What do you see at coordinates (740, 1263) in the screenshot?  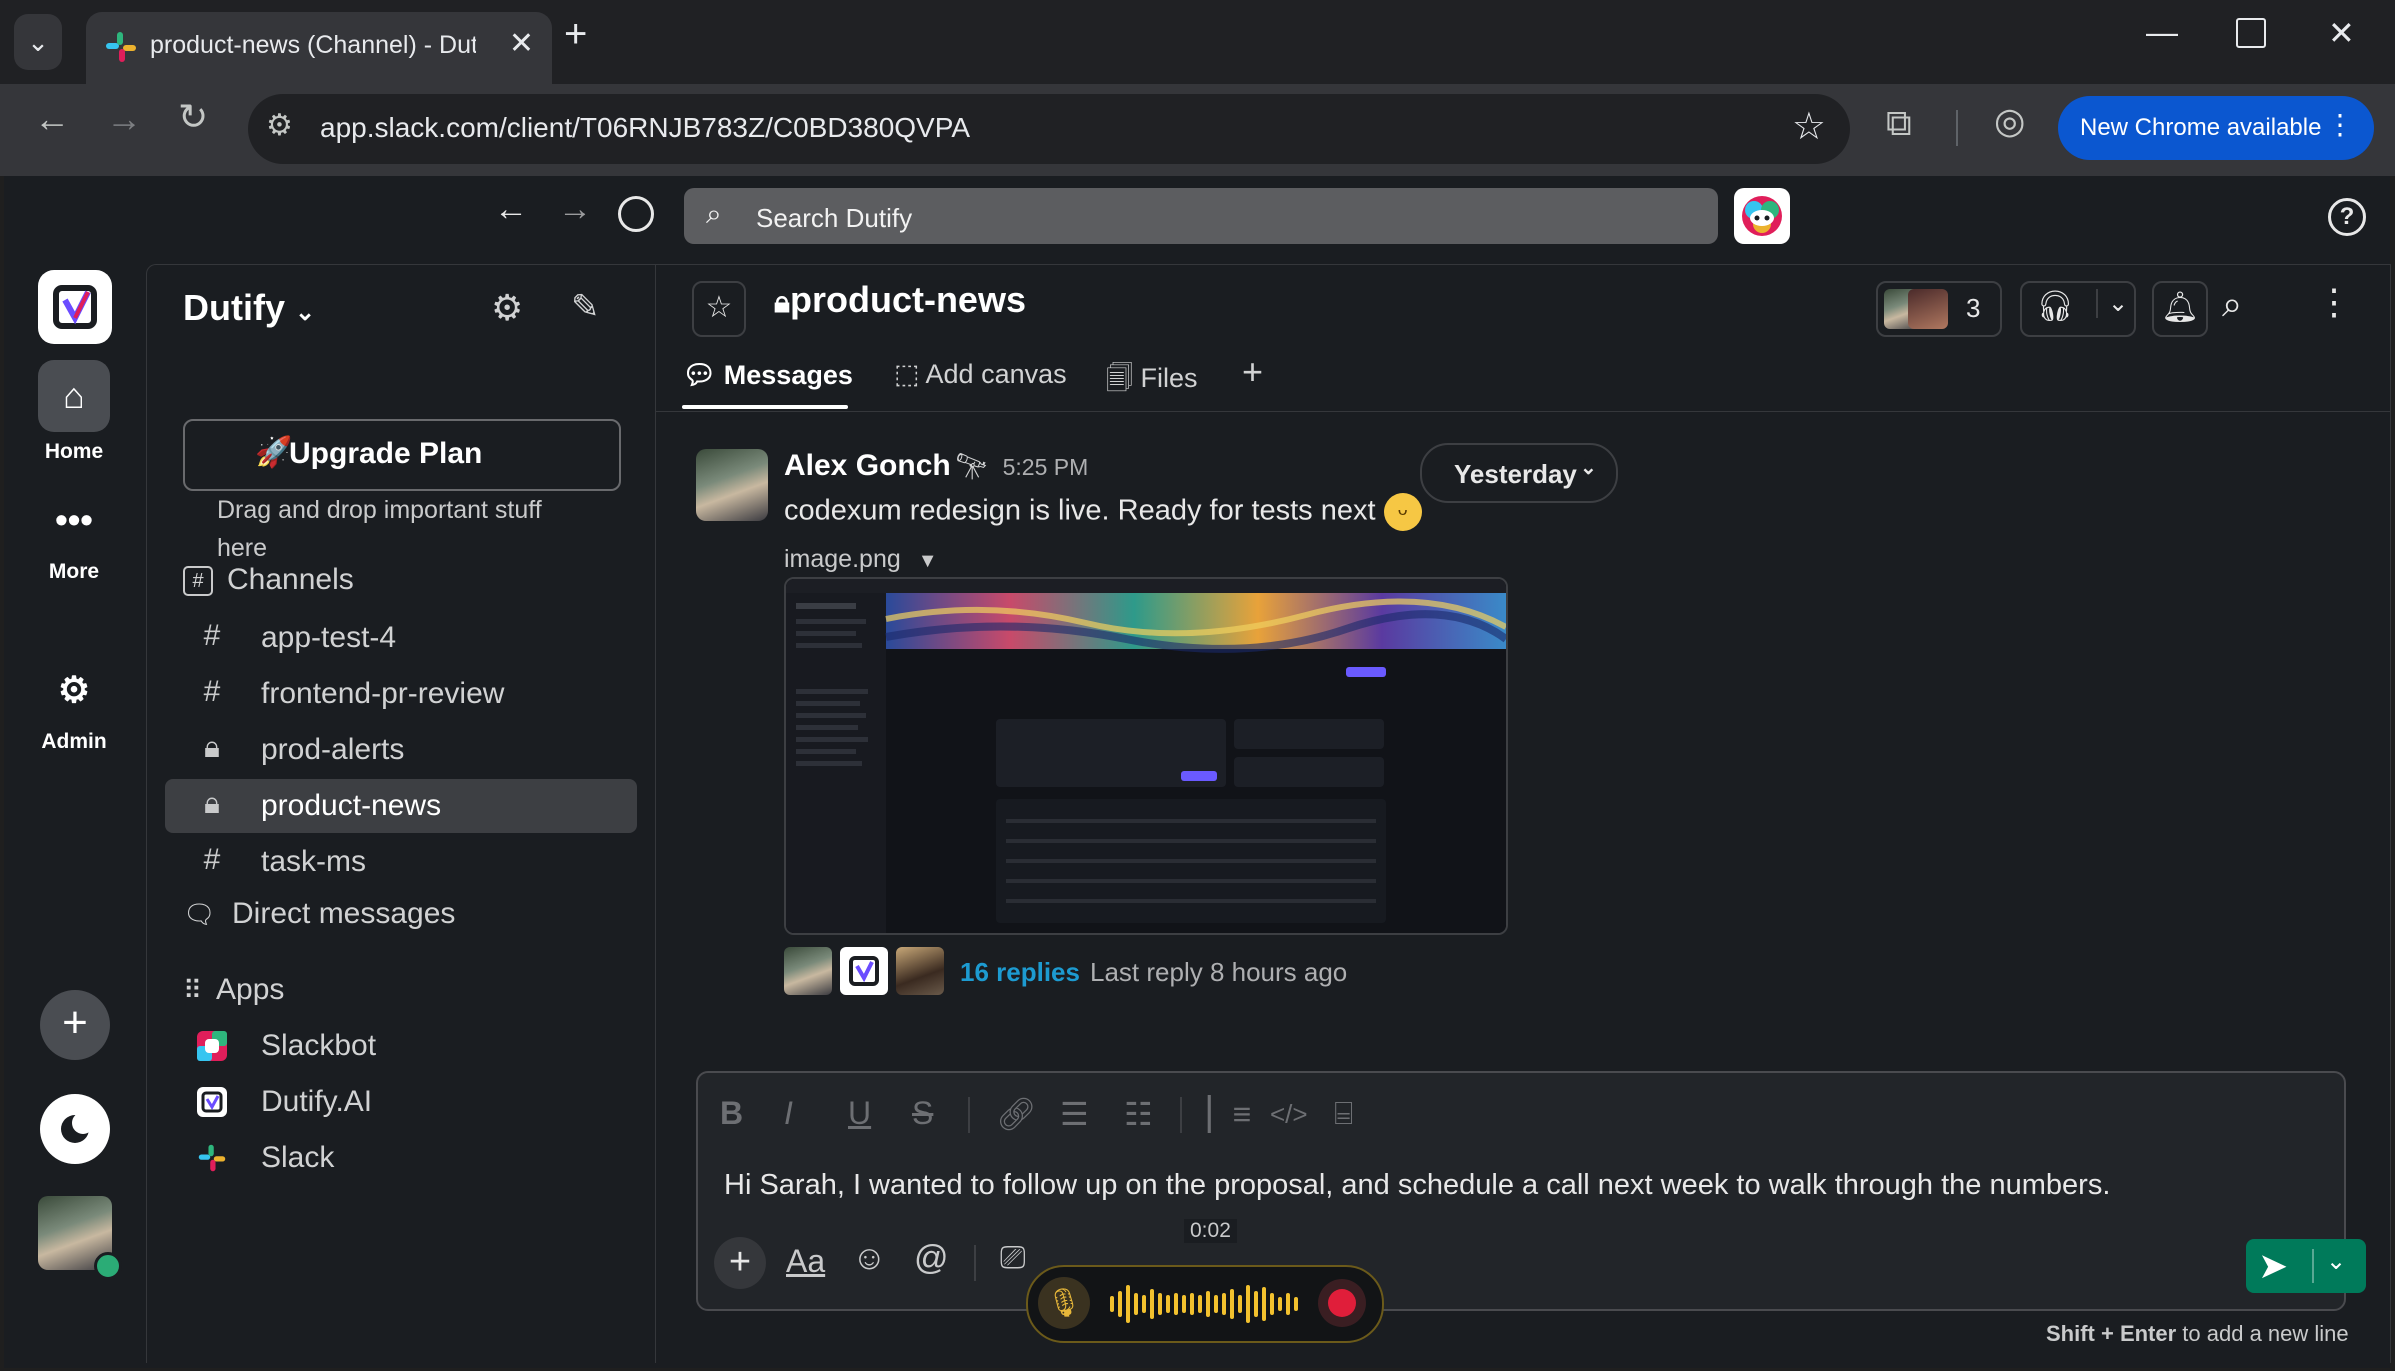 I see `attach-plus-icon: +` at bounding box center [740, 1263].